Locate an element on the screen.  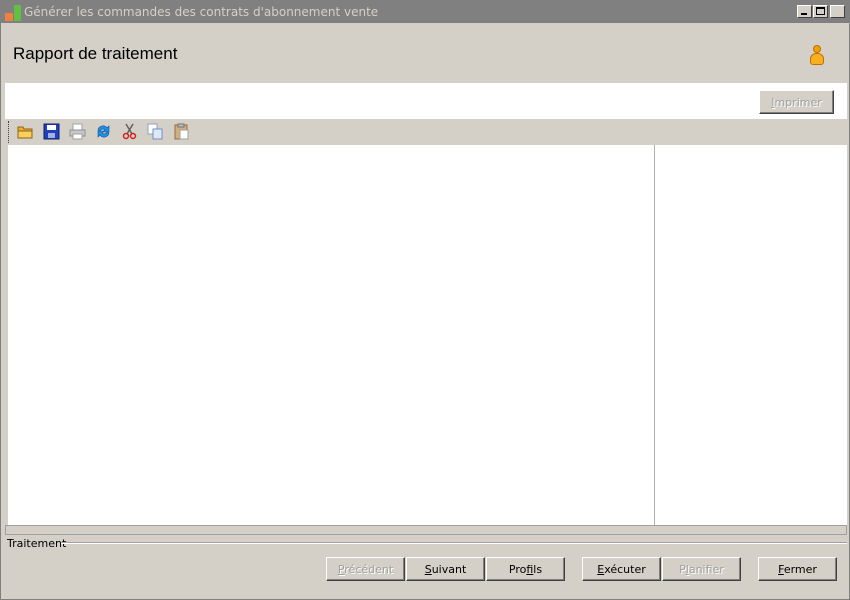
open-folder-icon is located at coordinates (25, 131).